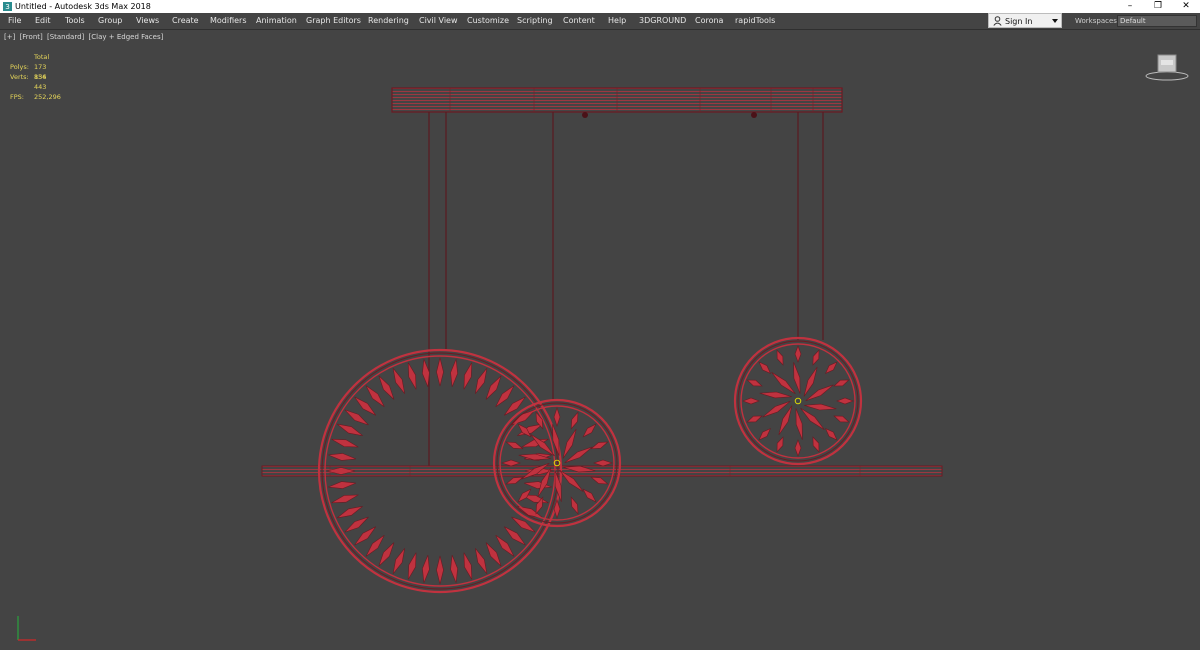 This screenshot has width=1200, height=650. I want to click on menu-scripting: Scripting, so click(535, 21).